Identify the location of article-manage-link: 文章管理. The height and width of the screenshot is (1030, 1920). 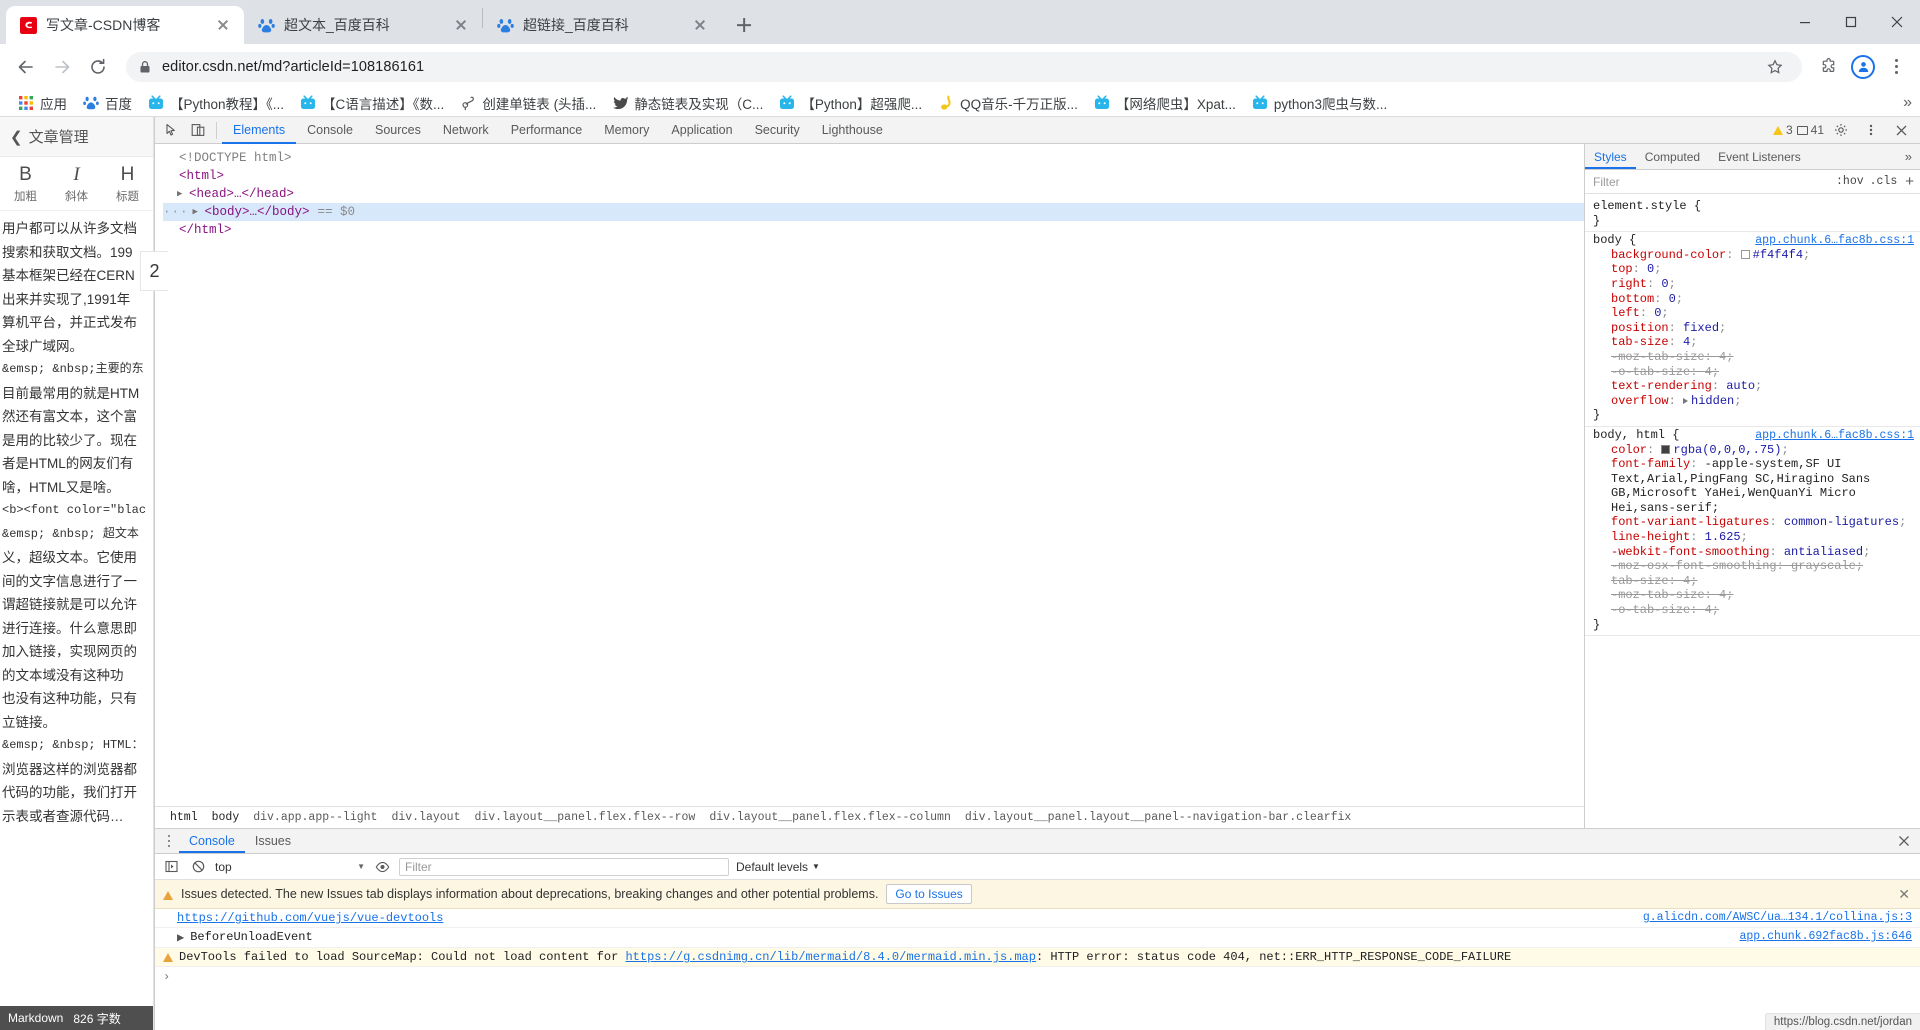
(59, 136).